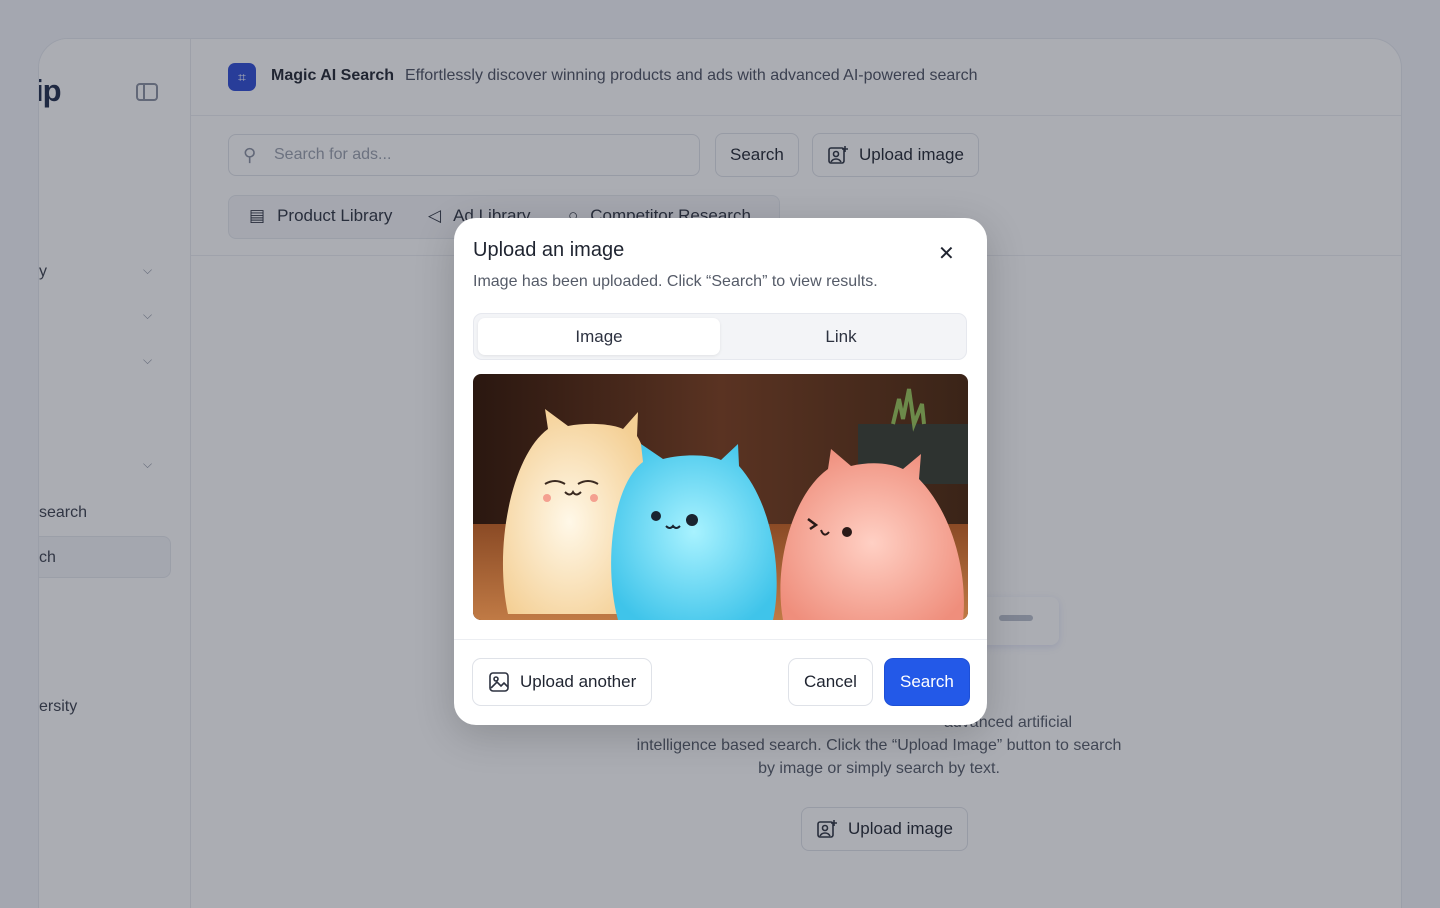 The width and height of the screenshot is (1440, 908). I want to click on upload-another-label: Upload another, so click(578, 681).